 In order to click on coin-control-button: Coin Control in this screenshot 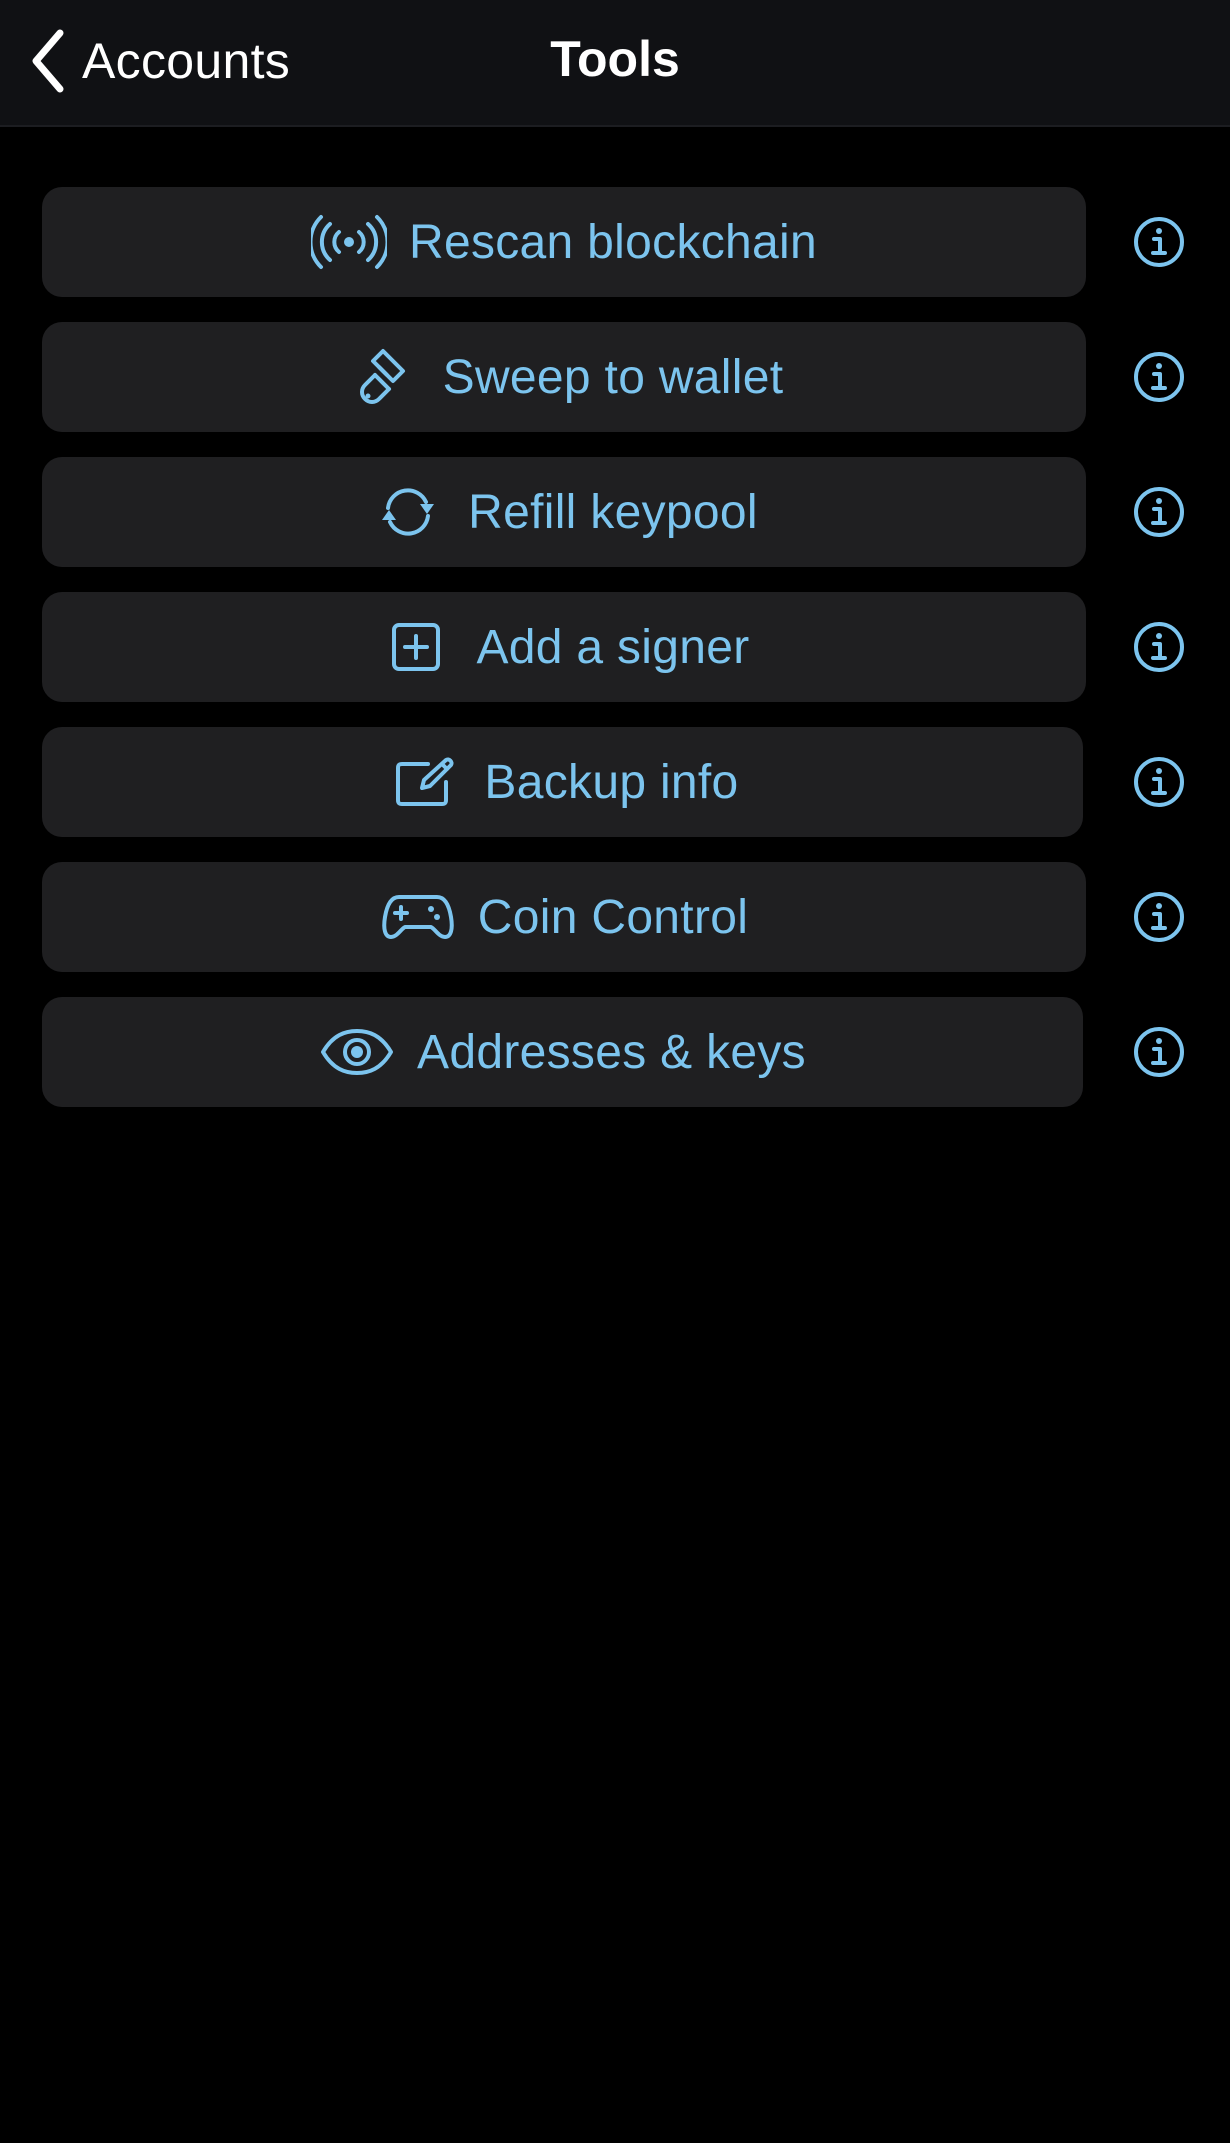, I will do `click(564, 917)`.